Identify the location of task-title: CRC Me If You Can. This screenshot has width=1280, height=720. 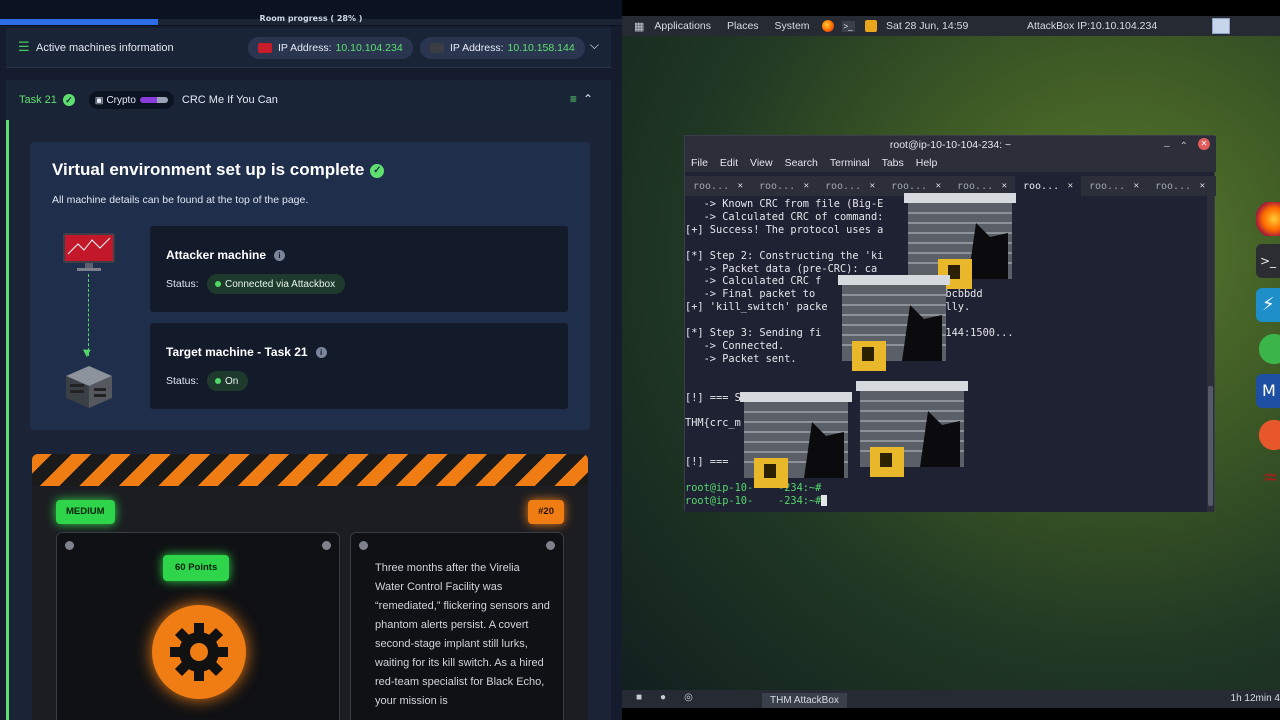
(229, 100).